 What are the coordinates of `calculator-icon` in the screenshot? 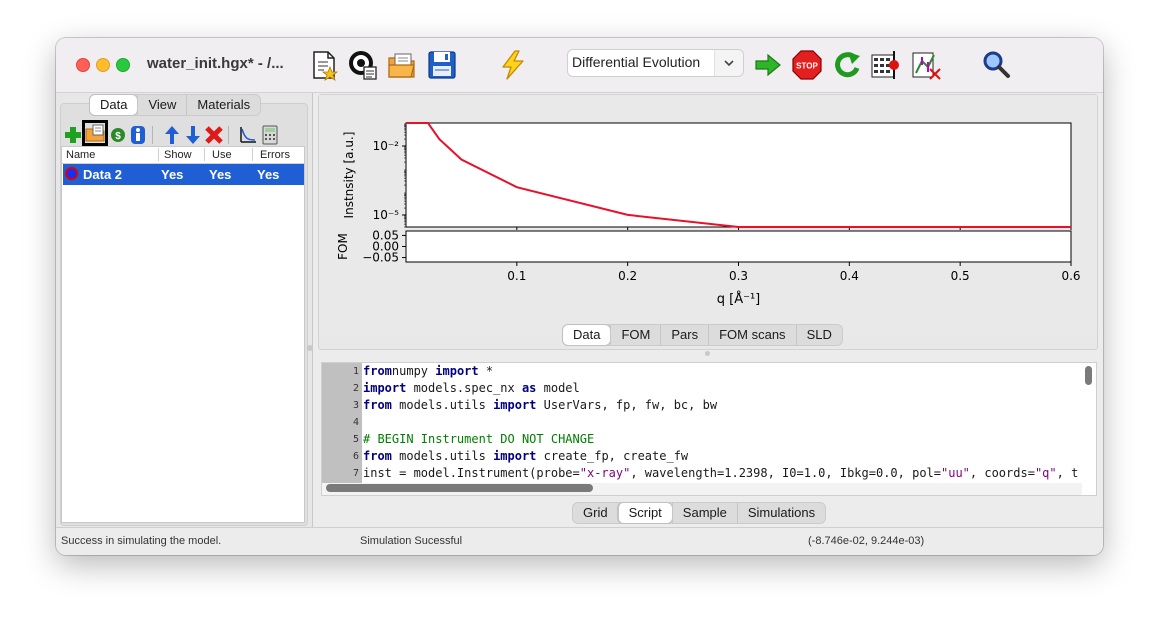 It's located at (270, 135).